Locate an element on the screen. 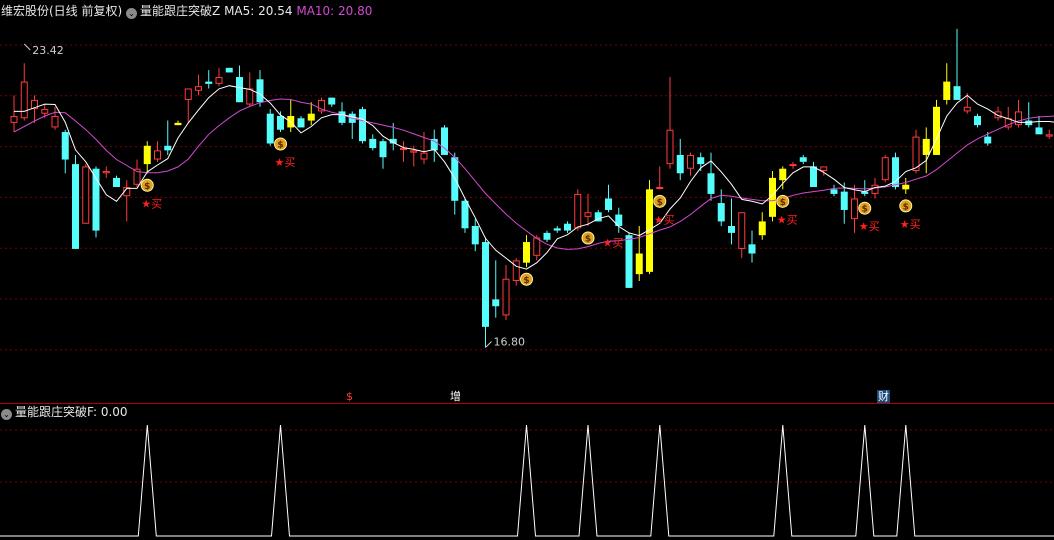 This screenshot has width=1054, height=540. ma5-value: 20.54 is located at coordinates (275, 11).